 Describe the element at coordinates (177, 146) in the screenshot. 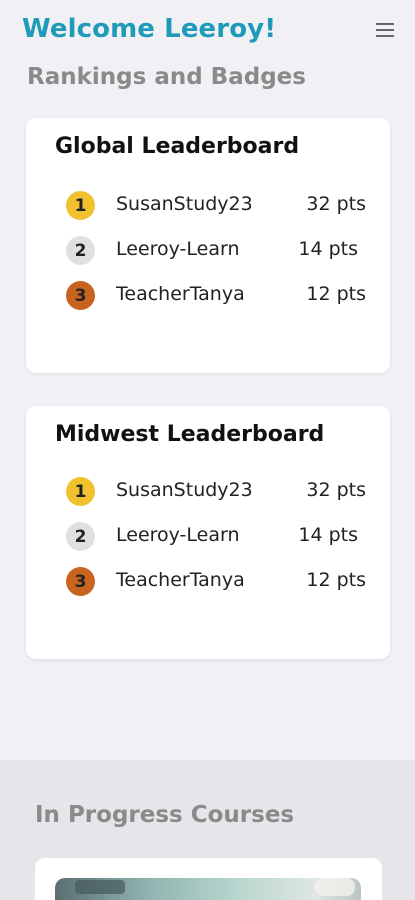

I see `leaderboard-title: Global Leaderboard` at that location.